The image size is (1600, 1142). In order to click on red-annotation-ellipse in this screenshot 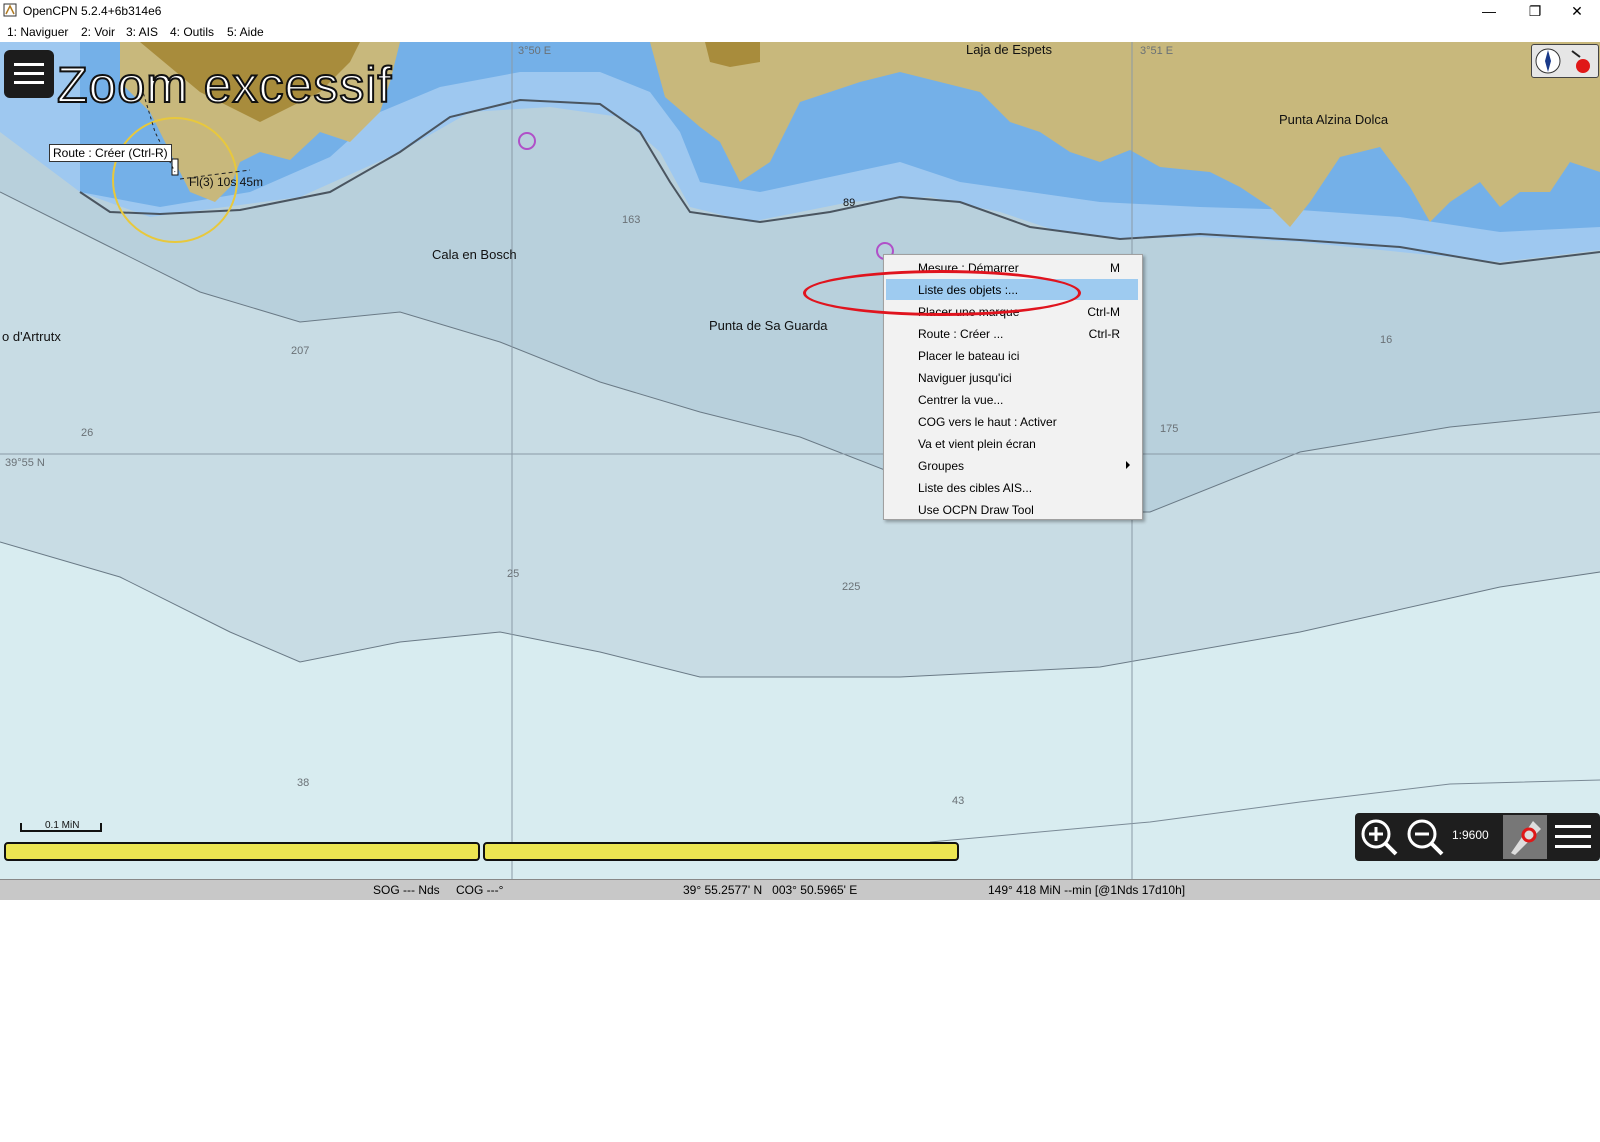, I will do `click(942, 293)`.